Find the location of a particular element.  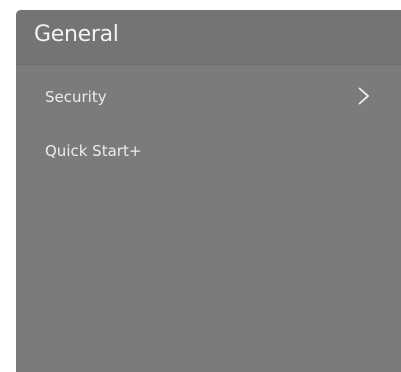

menu-item-quick-start-plus: Quick Start+ is located at coordinates (208, 152).